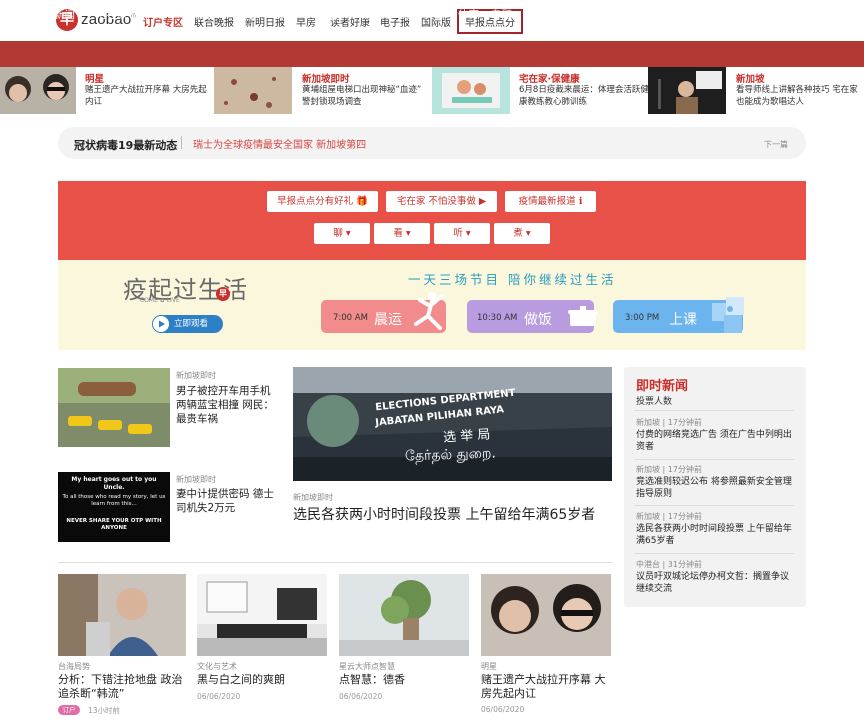 Image resolution: width=864 pixels, height=720 pixels. I want to click on article-headline: 男子被控开车用手机 两辆蓝宝相撞 网民：最贵车祸, so click(230, 405).